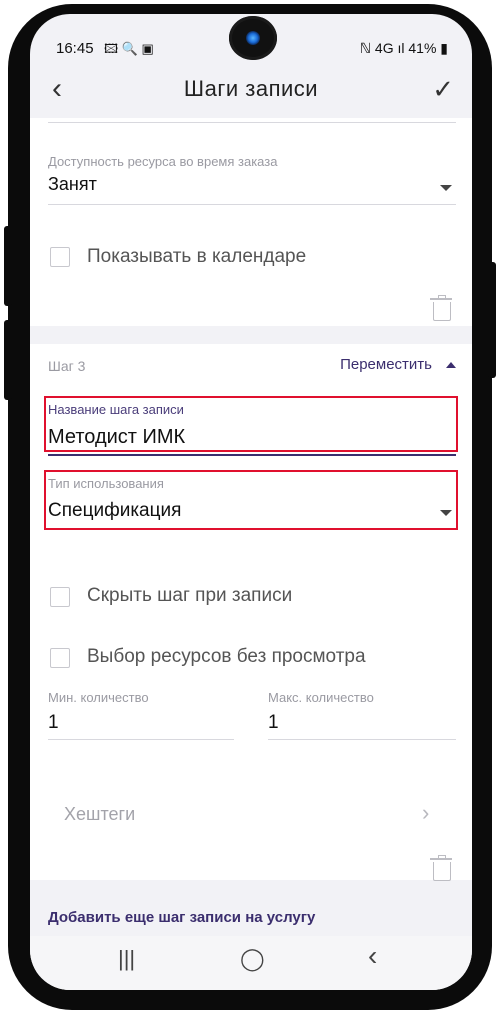 The height and width of the screenshot is (1016, 500). What do you see at coordinates (252, 959) in the screenshot?
I see `home-icon: ◯` at bounding box center [252, 959].